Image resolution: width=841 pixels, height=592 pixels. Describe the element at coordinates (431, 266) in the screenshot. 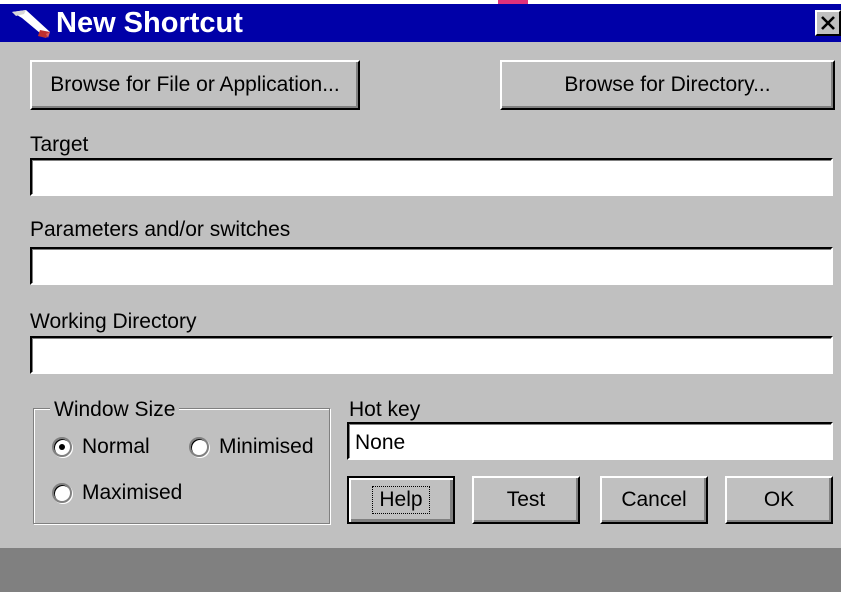

I see `parameters-input` at that location.